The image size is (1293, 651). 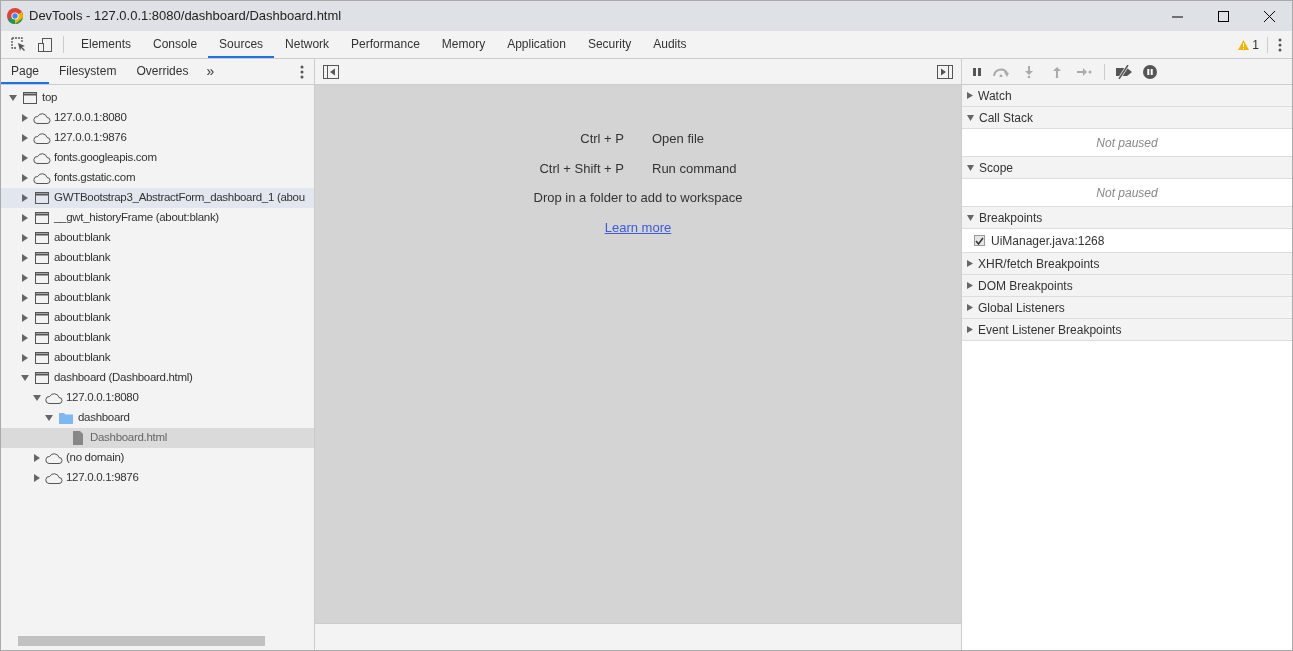 What do you see at coordinates (185, 16) in the screenshot?
I see `window-title: DevTools - 127.0.0.1:8080/dashboard/Dashboard.html` at bounding box center [185, 16].